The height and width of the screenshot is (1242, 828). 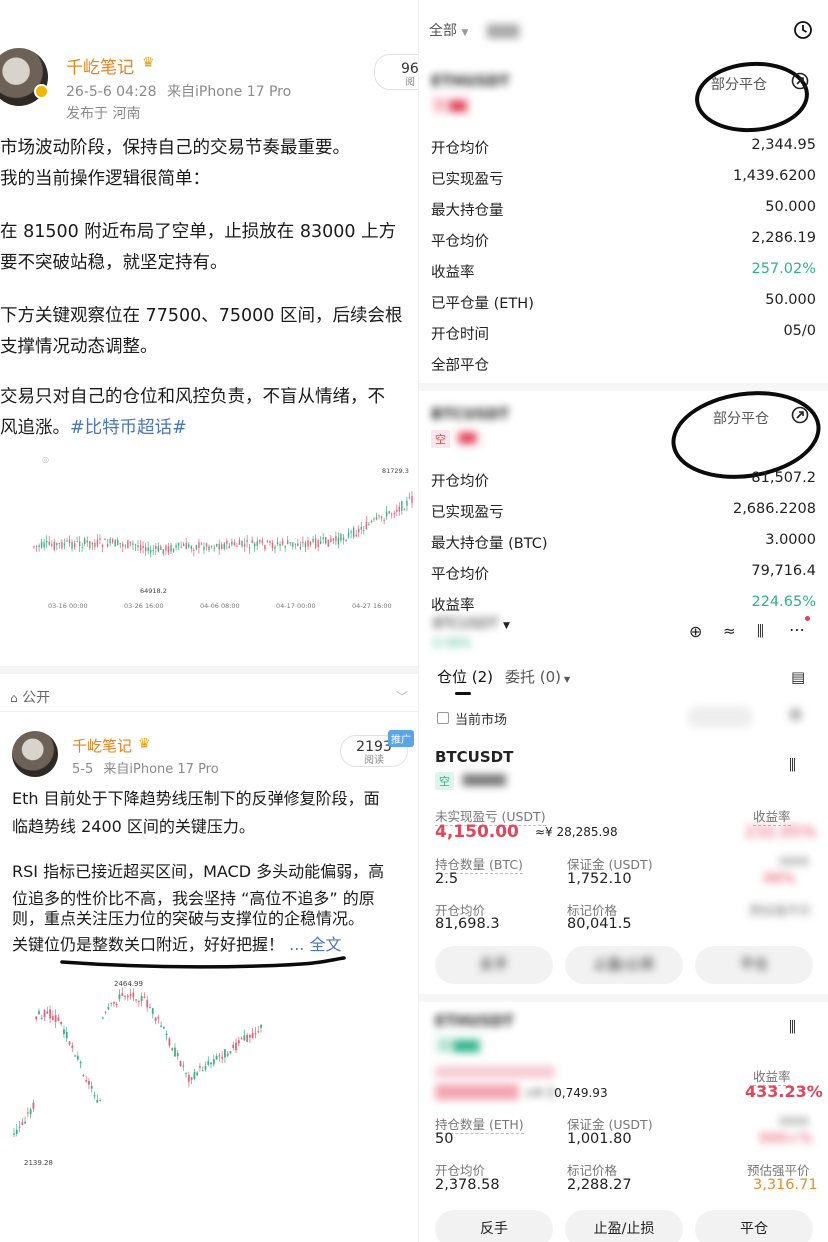 What do you see at coordinates (128, 984) in the screenshot?
I see `chart-high-label: 2464.99` at bounding box center [128, 984].